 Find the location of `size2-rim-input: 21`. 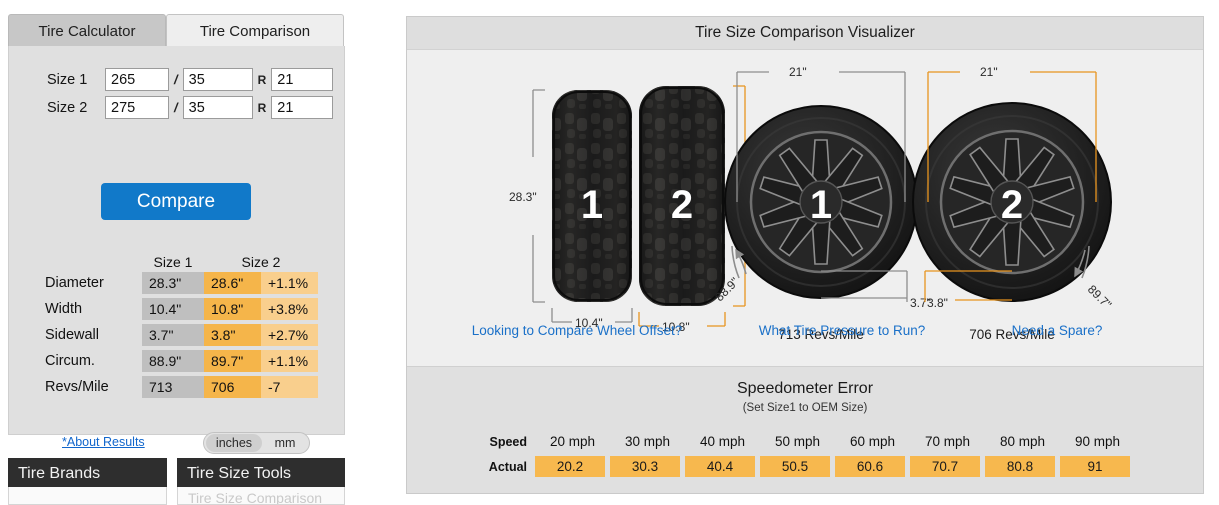

size2-rim-input: 21 is located at coordinates (302, 107).